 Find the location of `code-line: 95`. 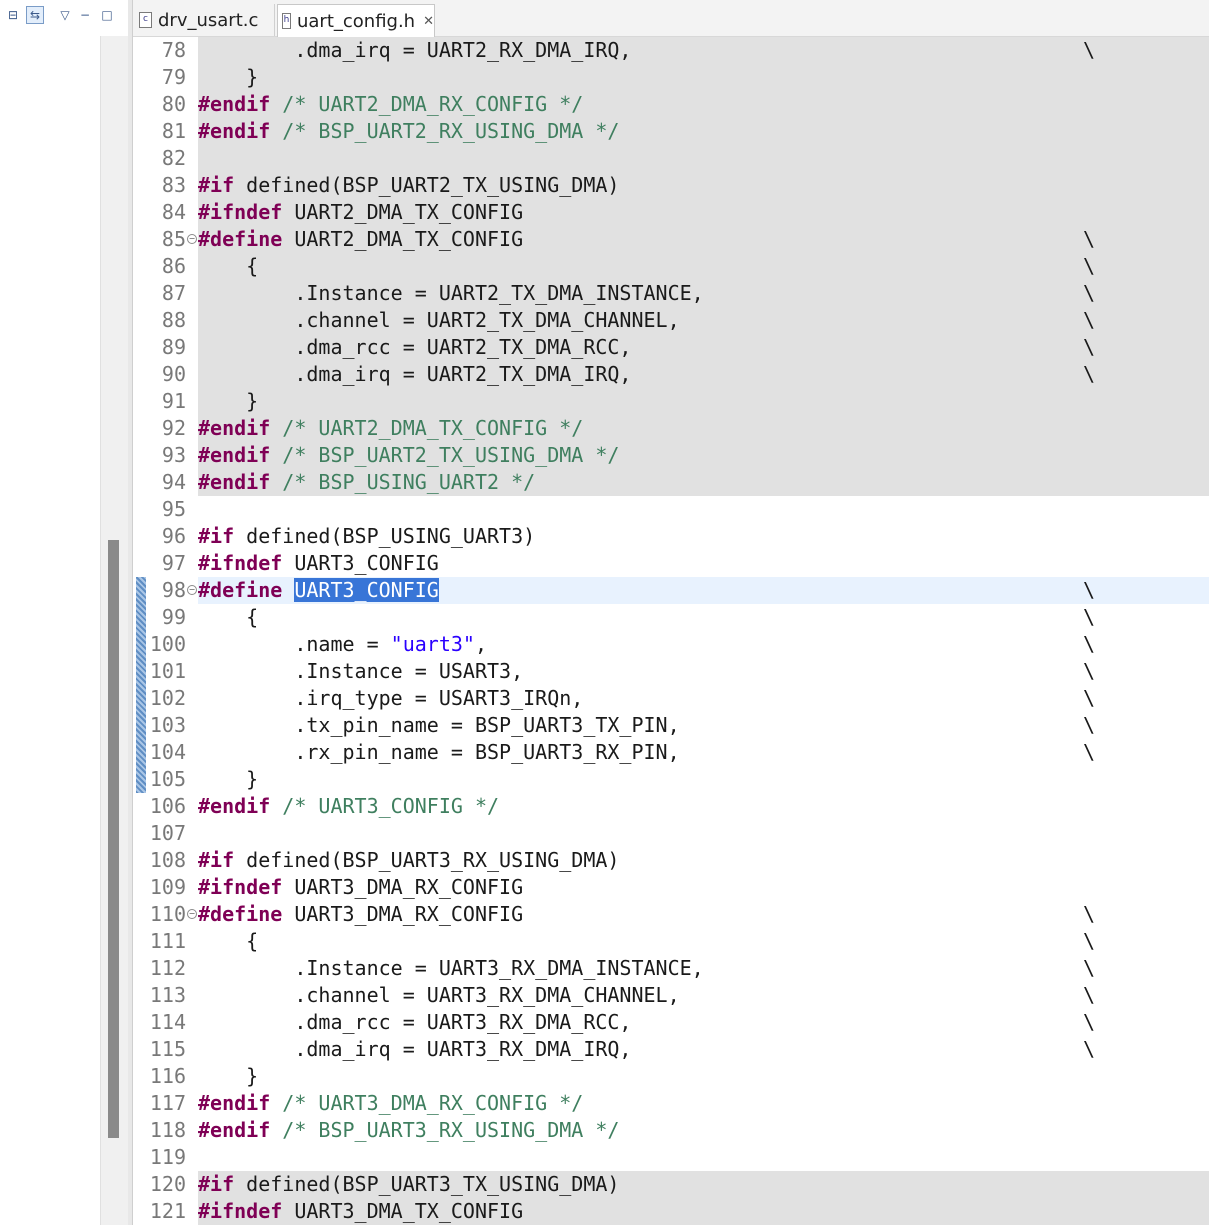

code-line: 95 is located at coordinates (671, 509).